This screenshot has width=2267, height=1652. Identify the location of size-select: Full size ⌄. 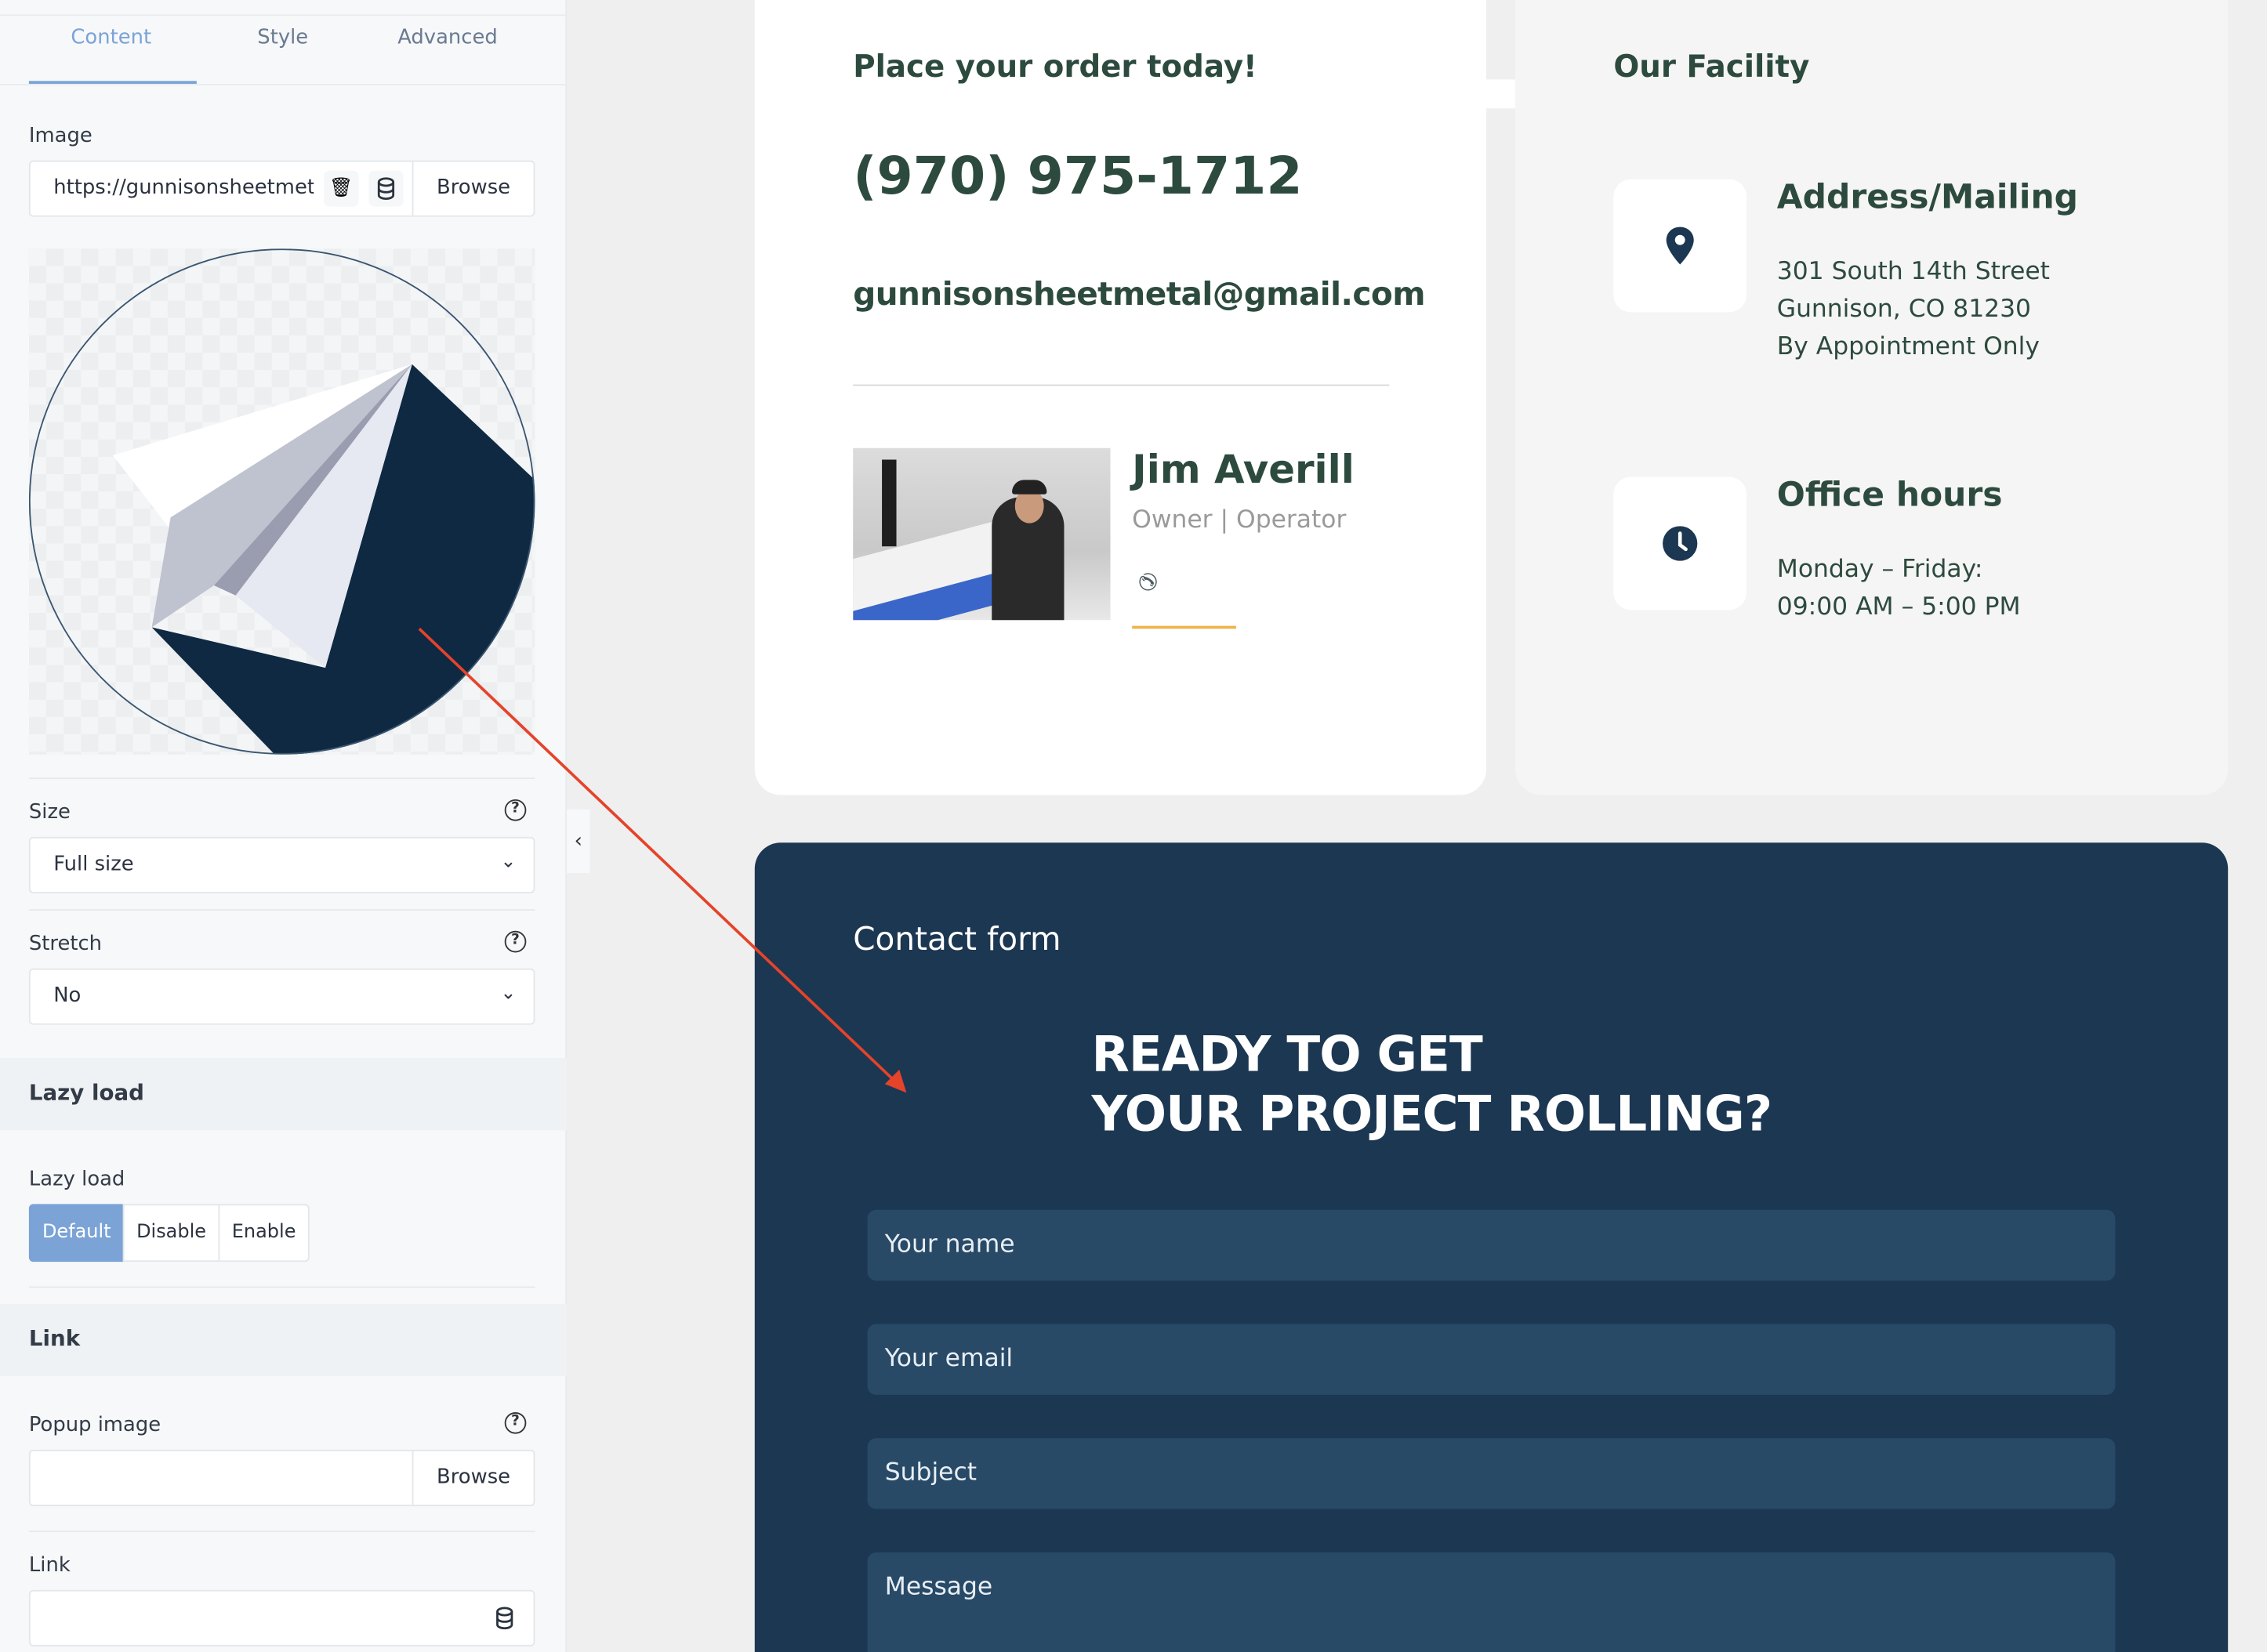
(282, 865).